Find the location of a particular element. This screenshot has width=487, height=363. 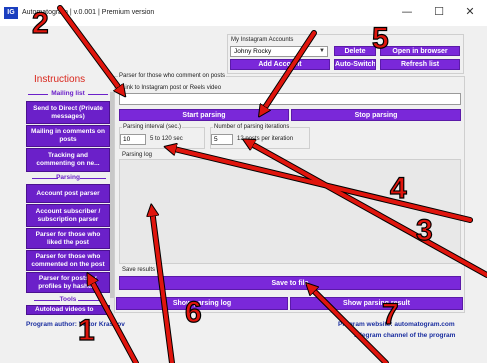

show-parsing-log-button: Show parsing log is located at coordinates (202, 303).